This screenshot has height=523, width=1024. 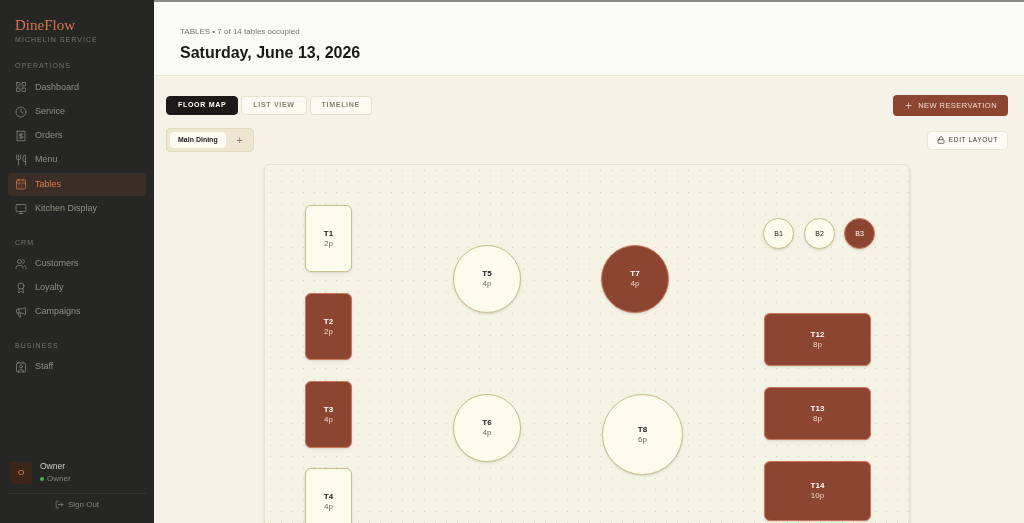 What do you see at coordinates (21, 208) in the screenshot?
I see `monitor-icon` at bounding box center [21, 208].